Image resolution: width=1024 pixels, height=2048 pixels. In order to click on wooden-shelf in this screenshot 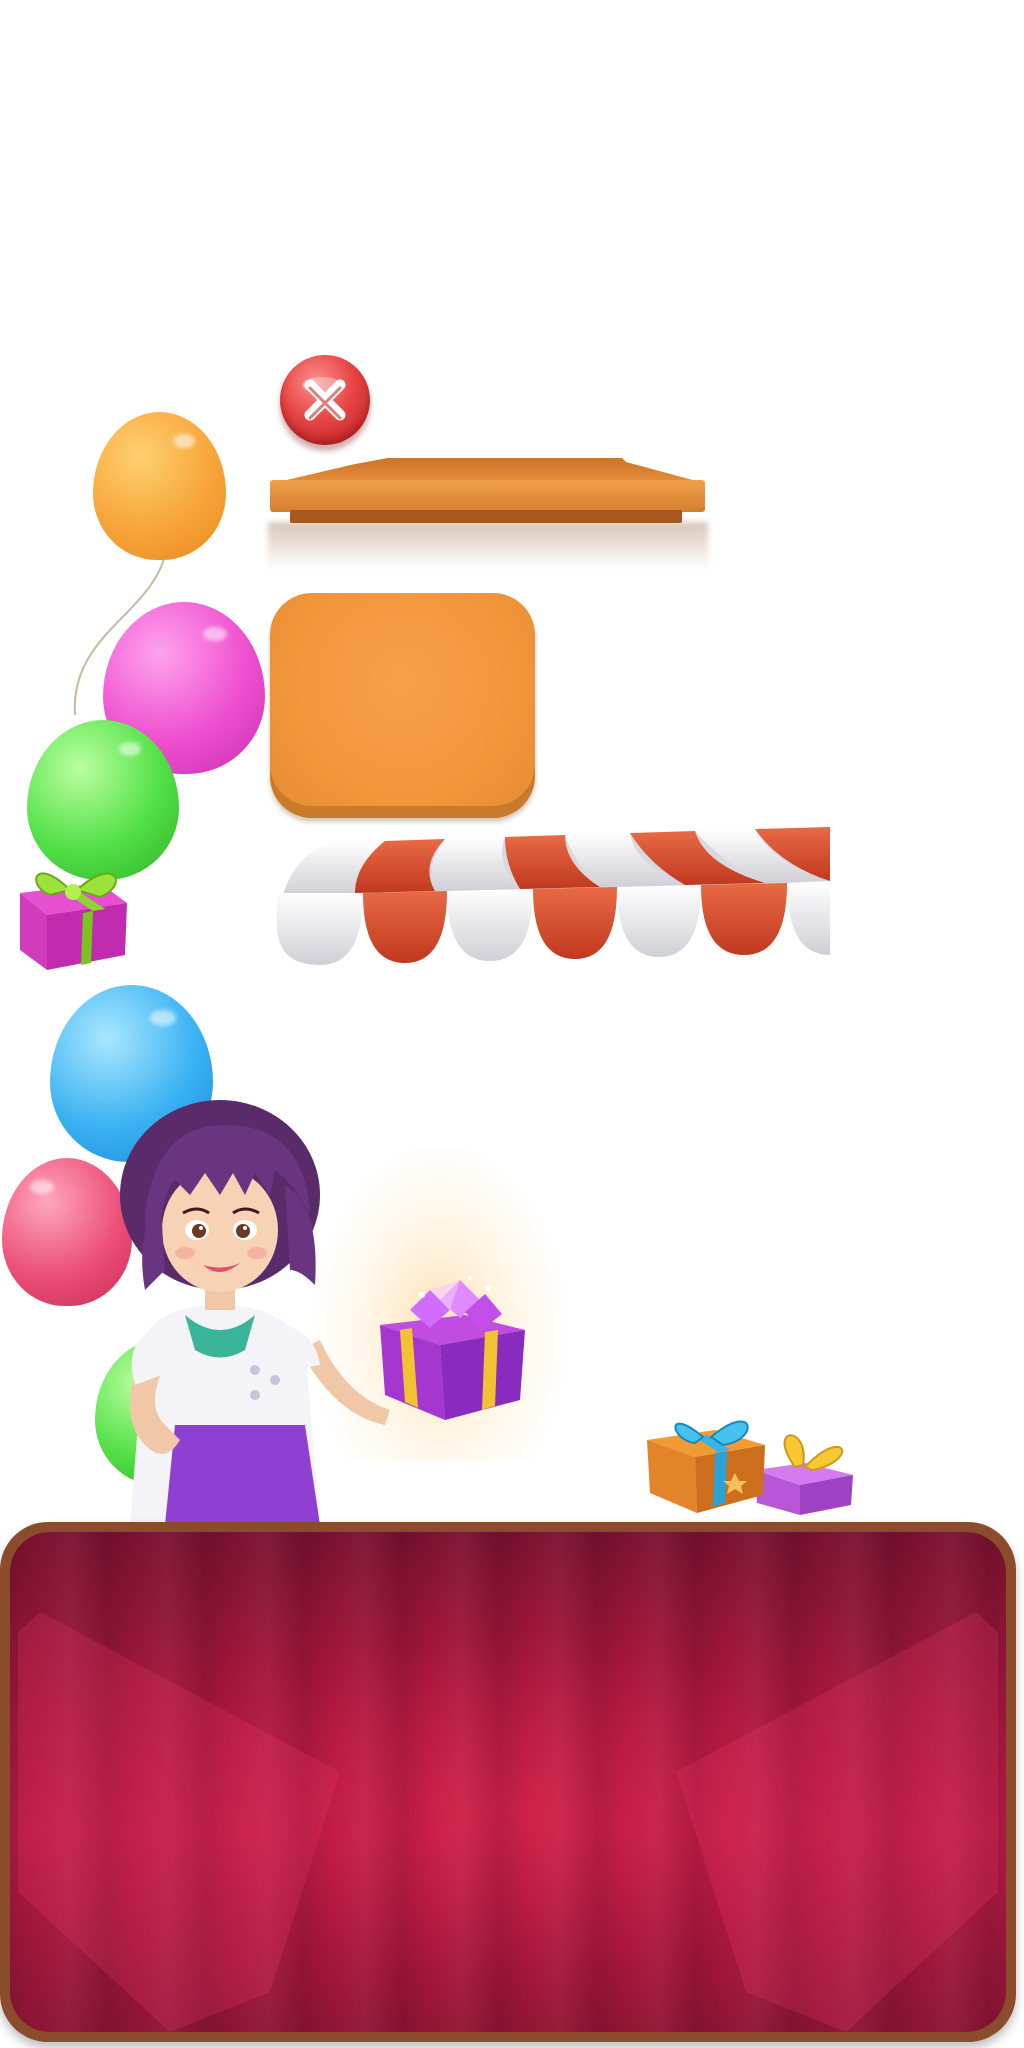, I will do `click(487, 490)`.